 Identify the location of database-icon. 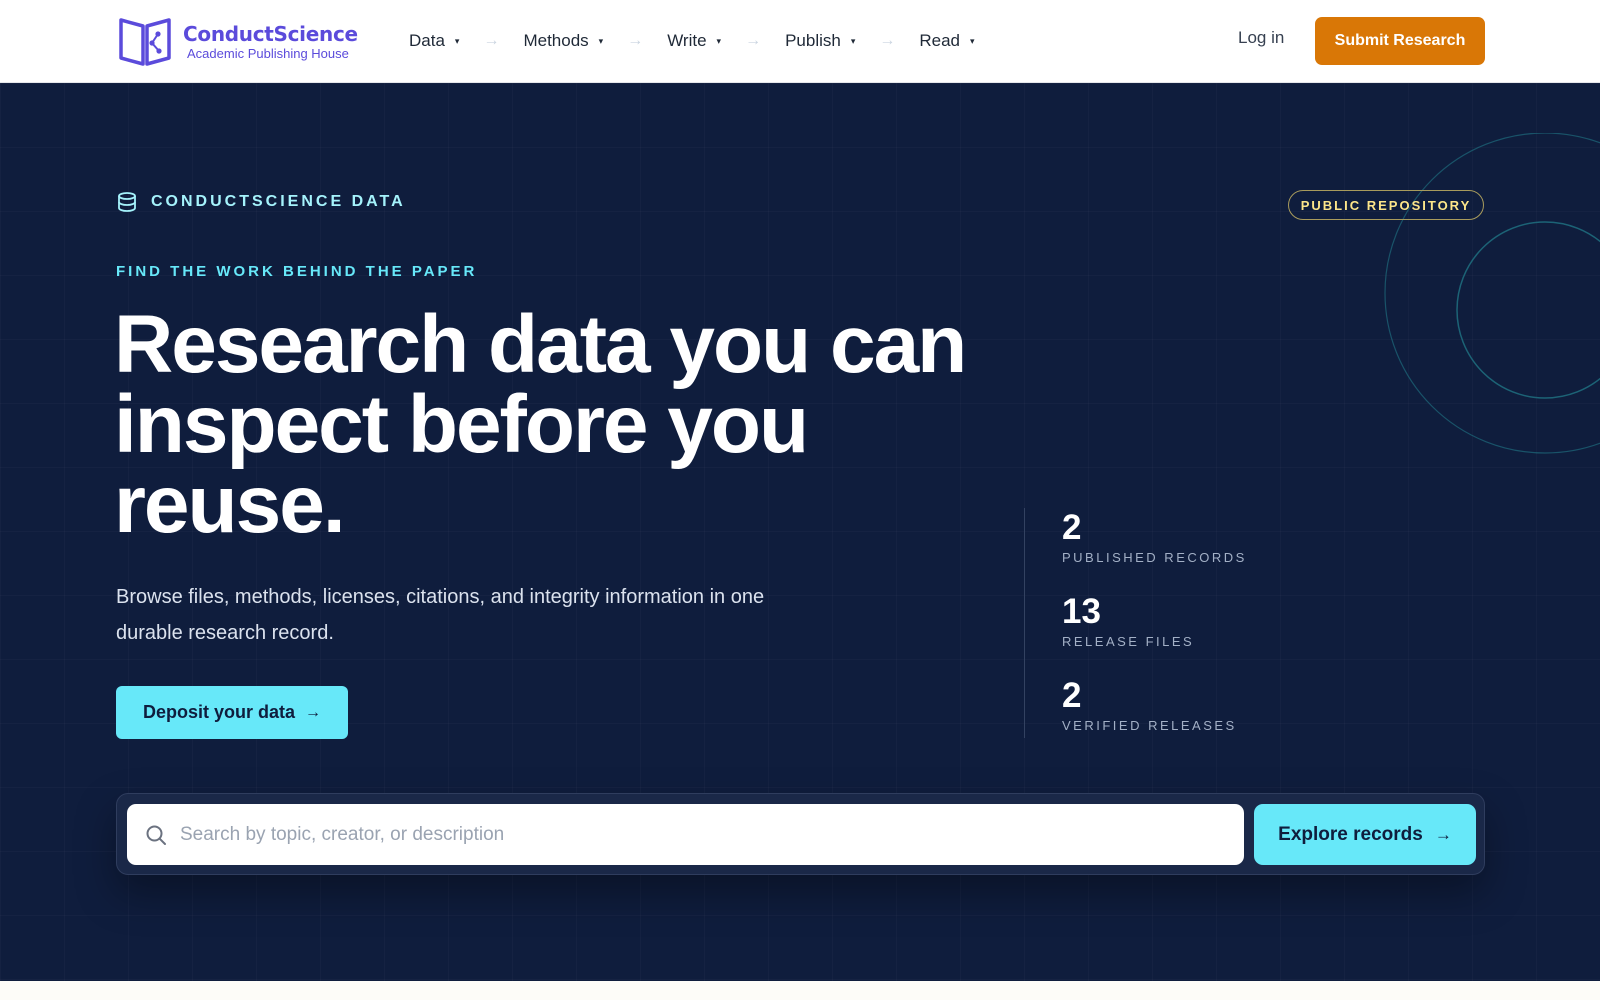
(127, 202).